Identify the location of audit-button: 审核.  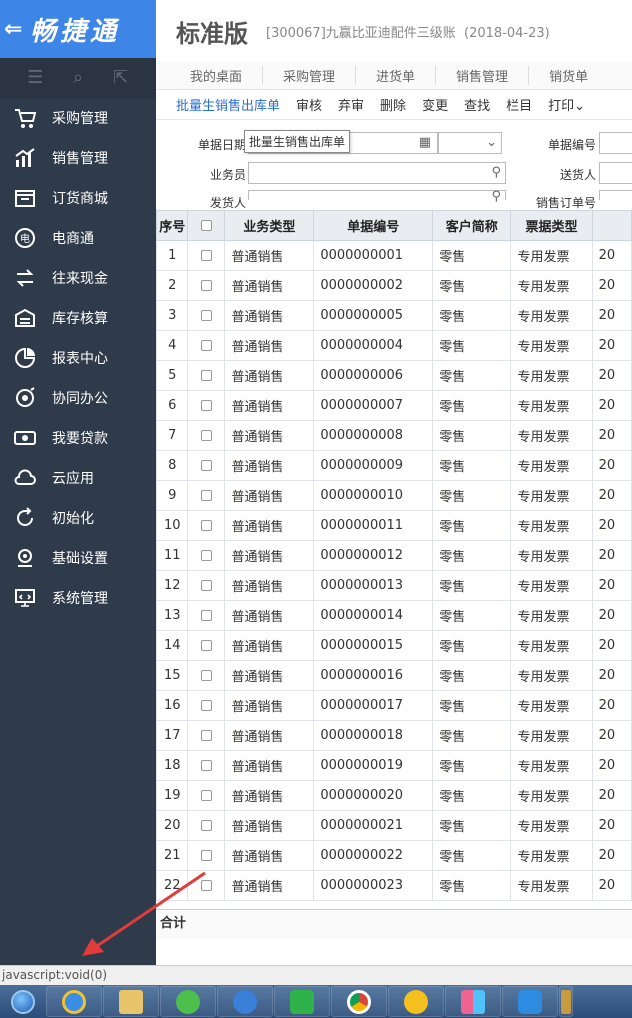
(309, 104).